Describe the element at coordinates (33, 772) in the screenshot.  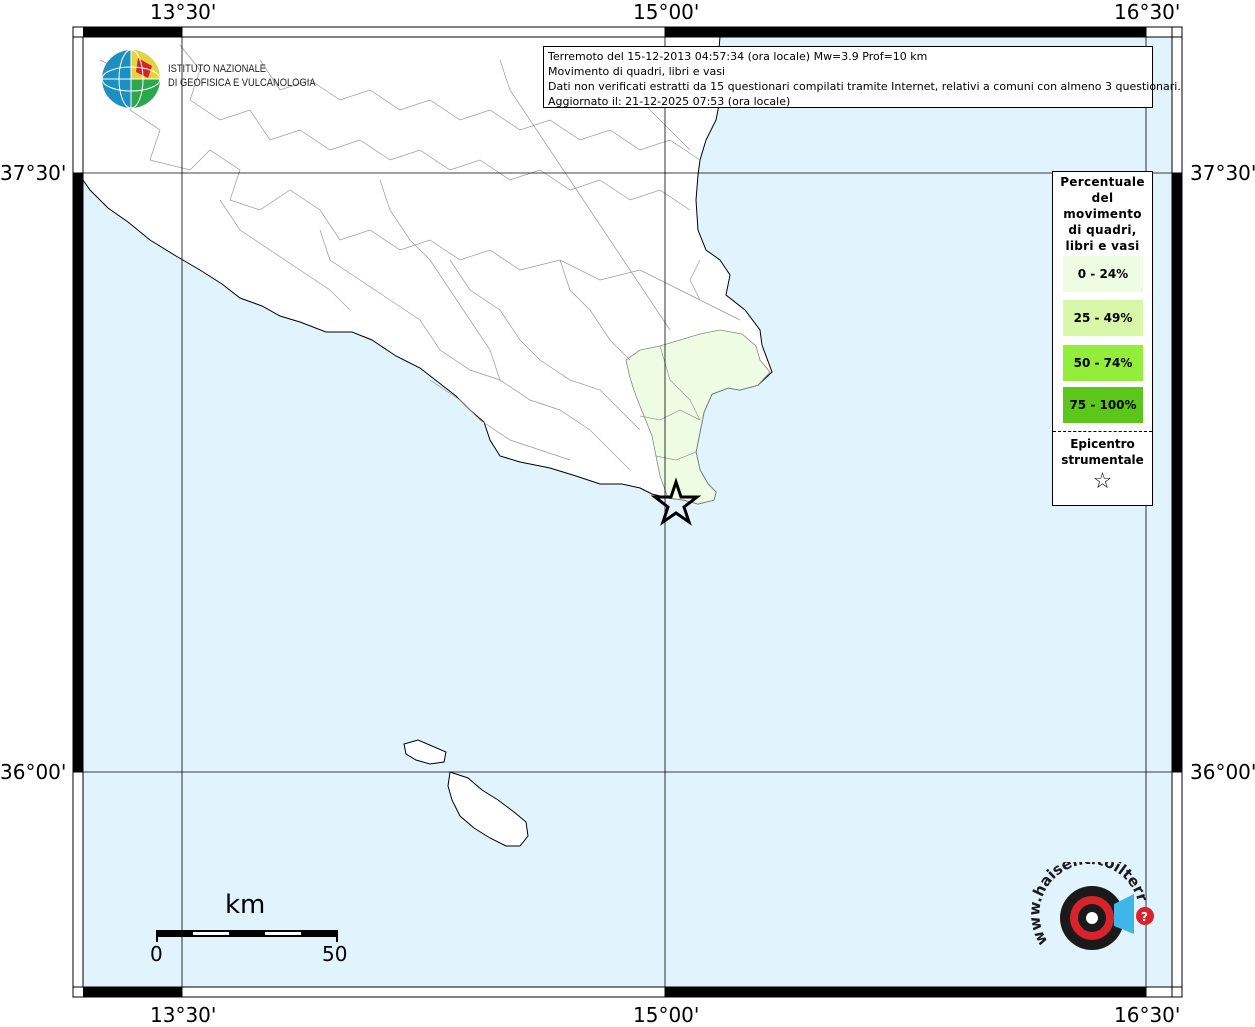
I see `lat-tick-label-left-2: 36°00'` at that location.